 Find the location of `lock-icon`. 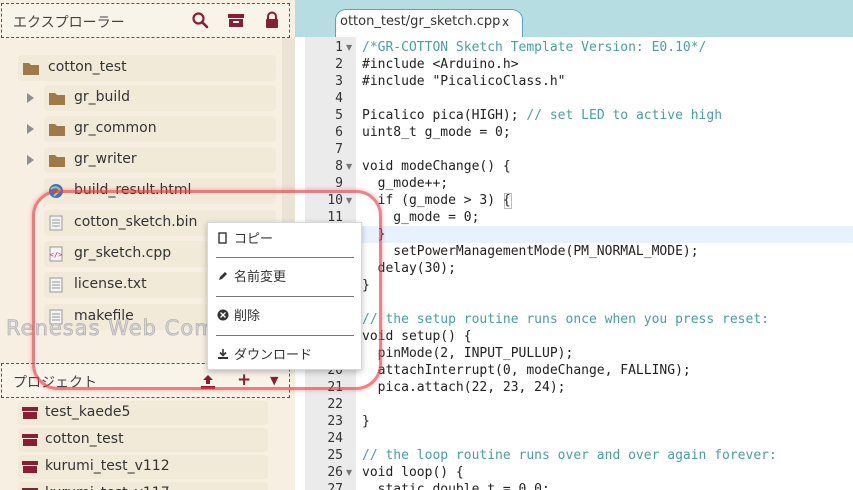

lock-icon is located at coordinates (272, 20).